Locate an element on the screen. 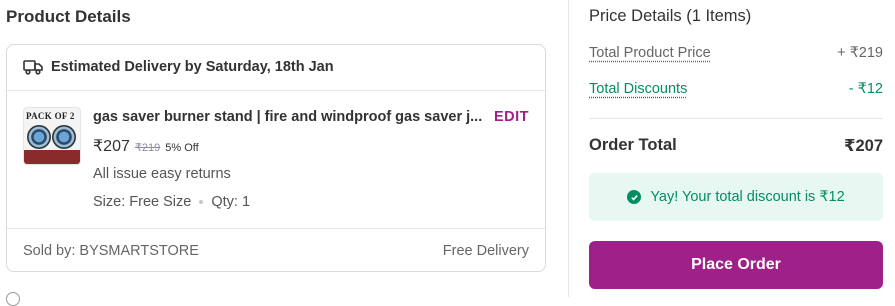  price-row: ₹207 ₹219 5% Off is located at coordinates (146, 146).